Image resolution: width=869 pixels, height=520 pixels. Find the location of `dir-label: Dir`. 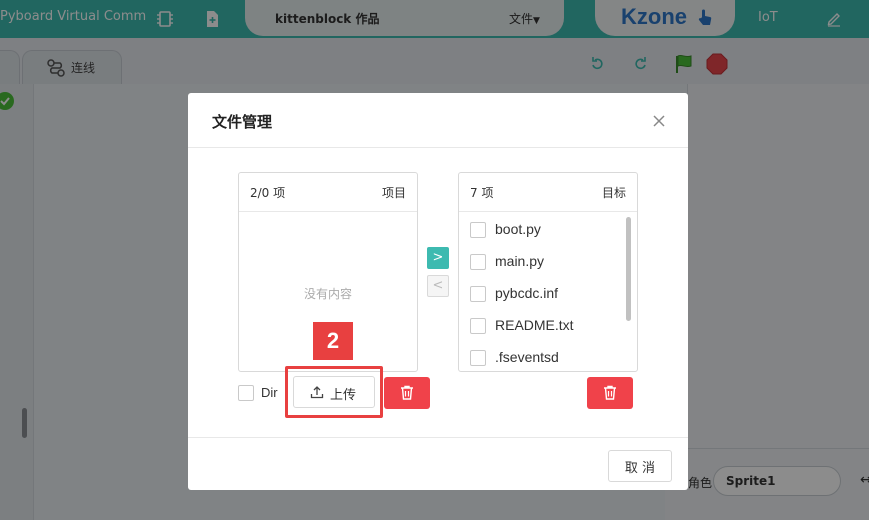

dir-label: Dir is located at coordinates (269, 392).